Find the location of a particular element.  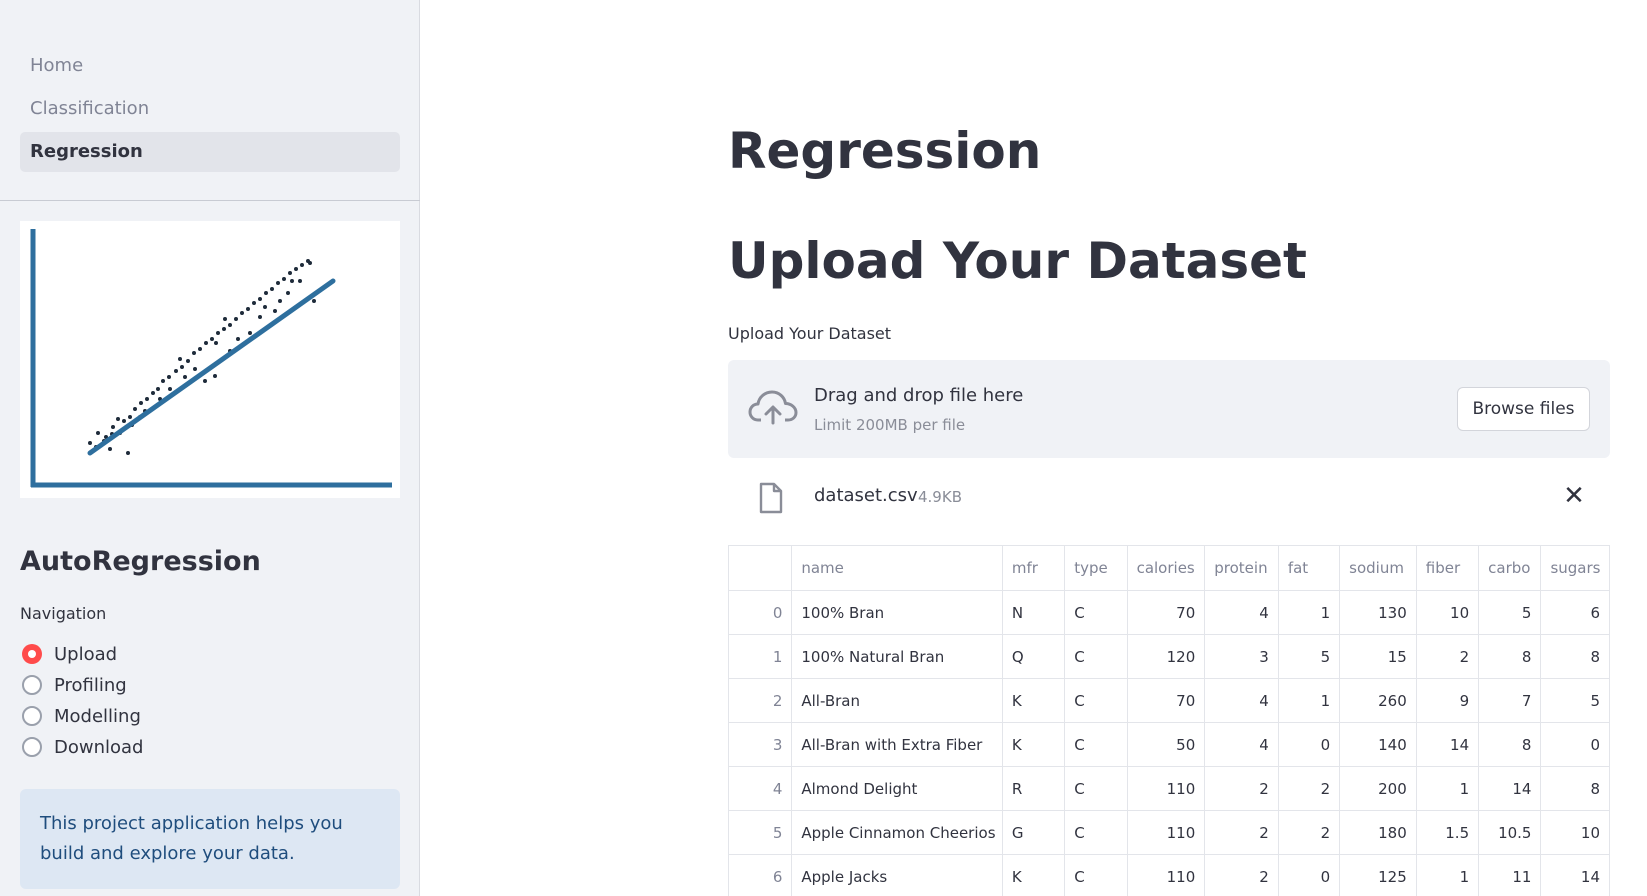

table-header-cell: calories is located at coordinates (1166, 568).